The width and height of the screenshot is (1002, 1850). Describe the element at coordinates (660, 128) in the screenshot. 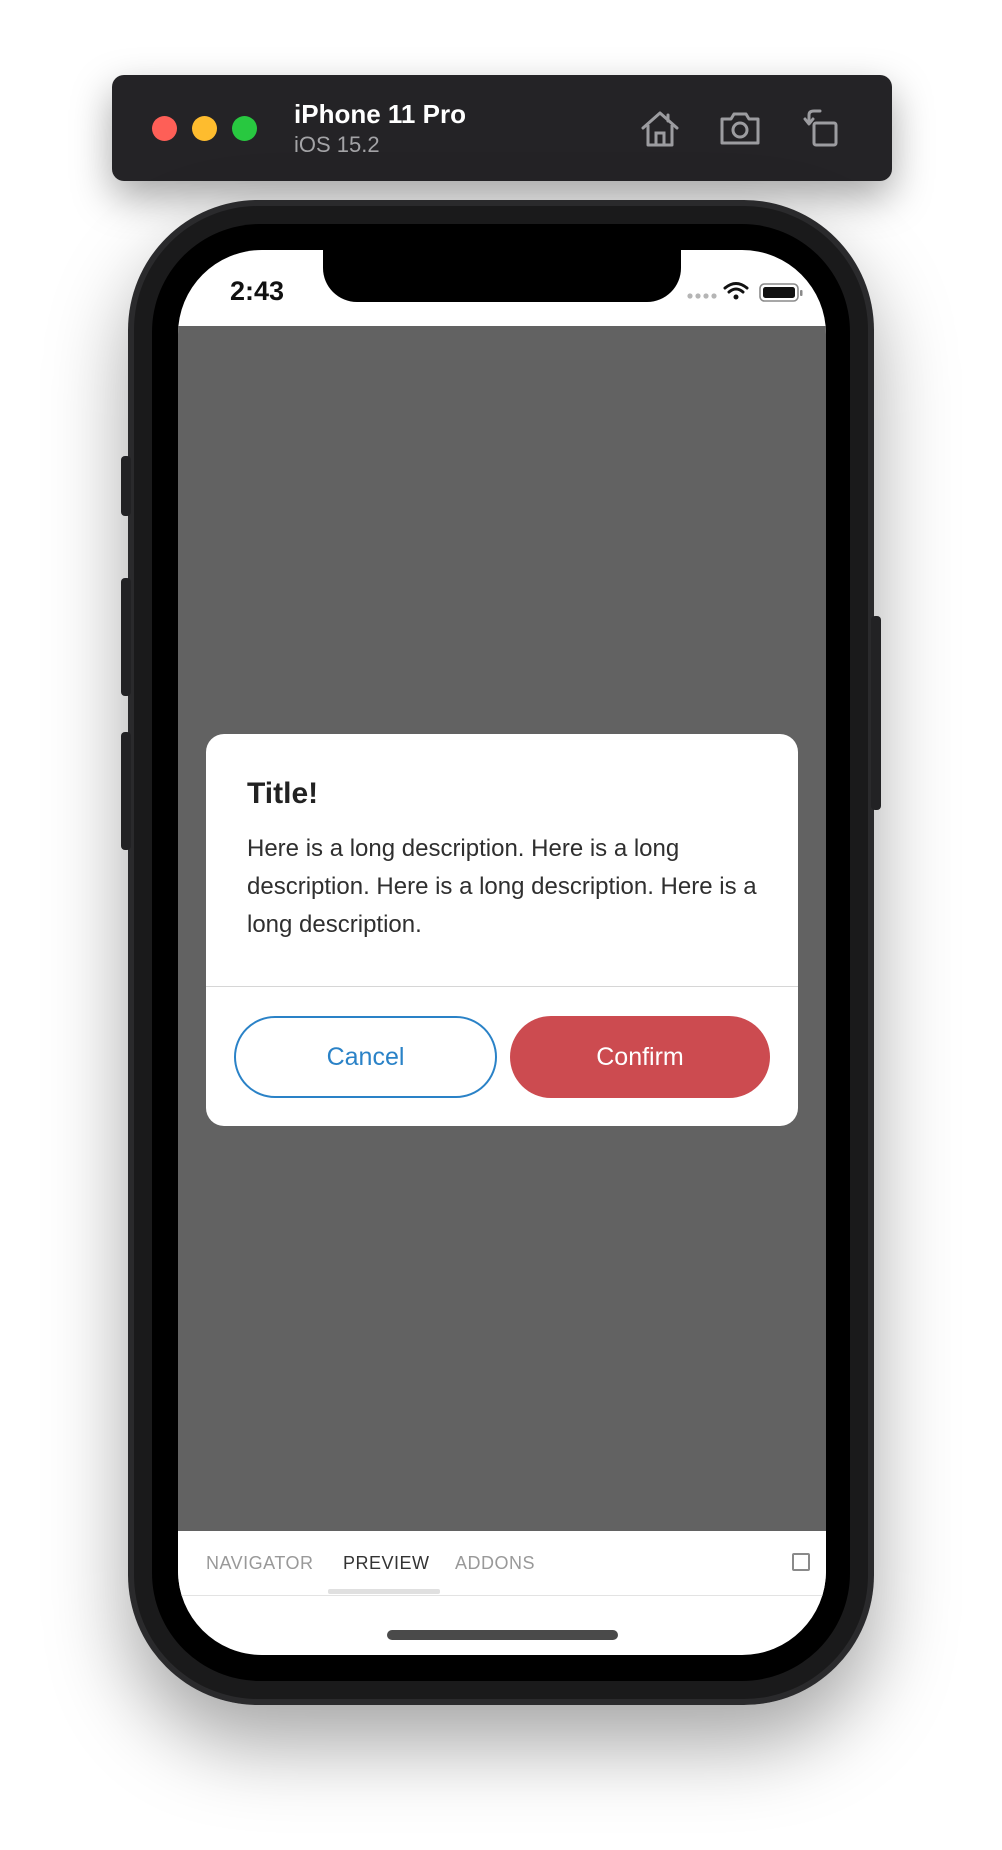

I see `home-icon` at that location.